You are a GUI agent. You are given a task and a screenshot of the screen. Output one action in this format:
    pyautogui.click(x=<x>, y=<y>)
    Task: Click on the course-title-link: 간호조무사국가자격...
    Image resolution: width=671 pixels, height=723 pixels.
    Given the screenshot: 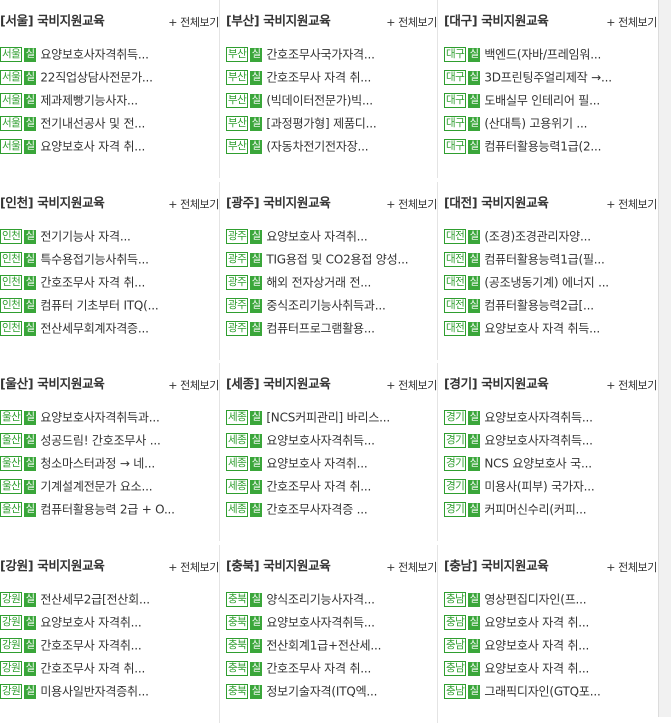 What is the action you would take?
    pyautogui.click(x=320, y=55)
    